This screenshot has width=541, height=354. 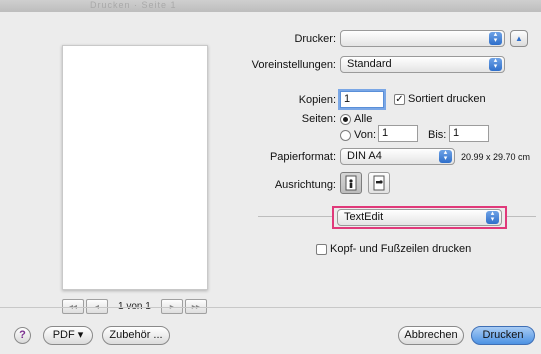 What do you see at coordinates (496, 157) in the screenshot?
I see `paper-size-text: 20.99 x 29.70 cm` at bounding box center [496, 157].